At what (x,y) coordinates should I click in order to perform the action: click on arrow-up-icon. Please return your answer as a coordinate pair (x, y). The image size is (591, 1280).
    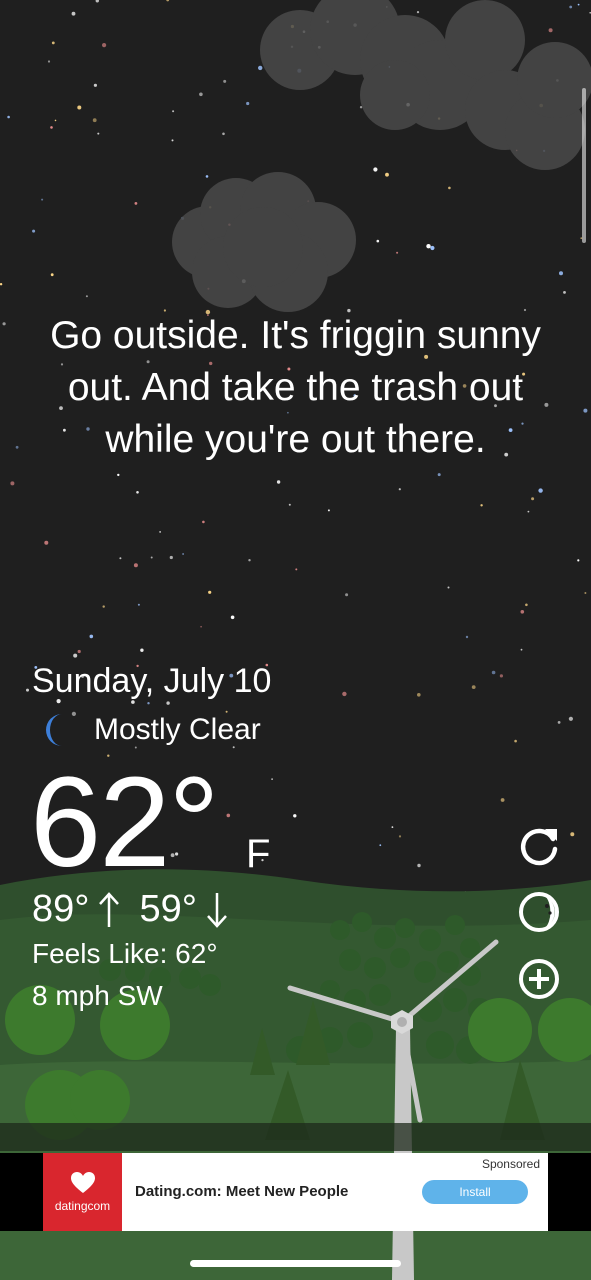
    Looking at the image, I should click on (109, 909).